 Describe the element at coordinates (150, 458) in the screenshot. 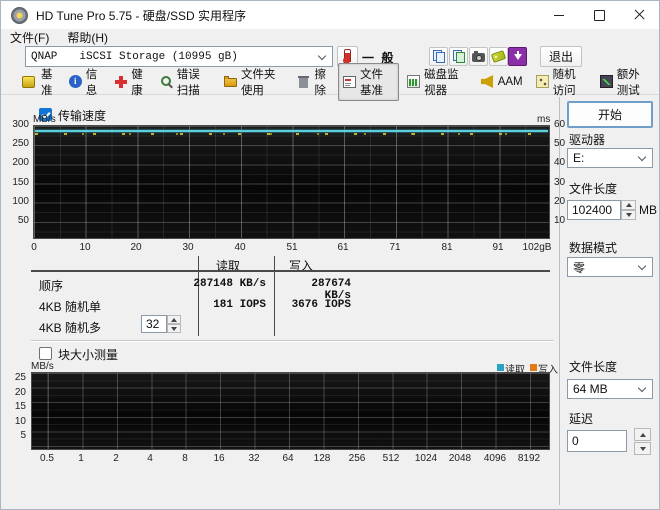

I see `x-tick: 4` at that location.